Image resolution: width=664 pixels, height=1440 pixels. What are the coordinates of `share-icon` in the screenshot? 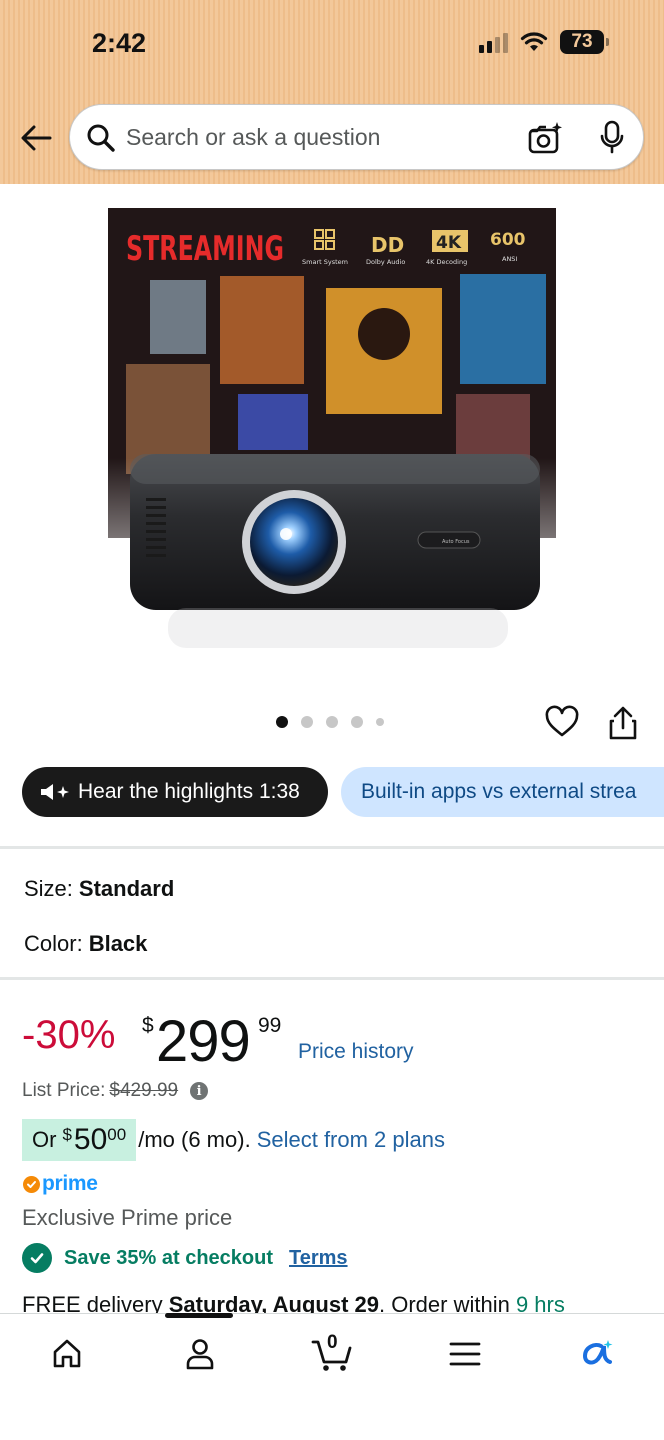 It's located at (623, 723).